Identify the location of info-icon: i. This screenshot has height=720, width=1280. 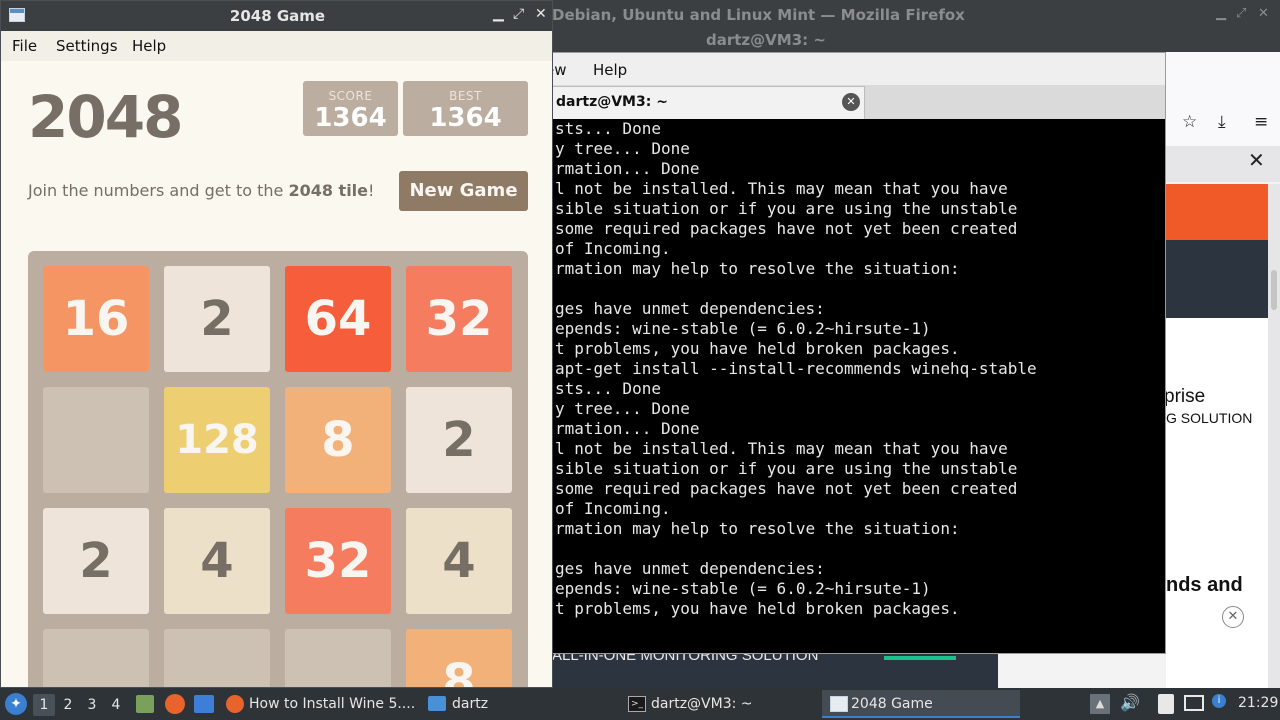
(1219, 701).